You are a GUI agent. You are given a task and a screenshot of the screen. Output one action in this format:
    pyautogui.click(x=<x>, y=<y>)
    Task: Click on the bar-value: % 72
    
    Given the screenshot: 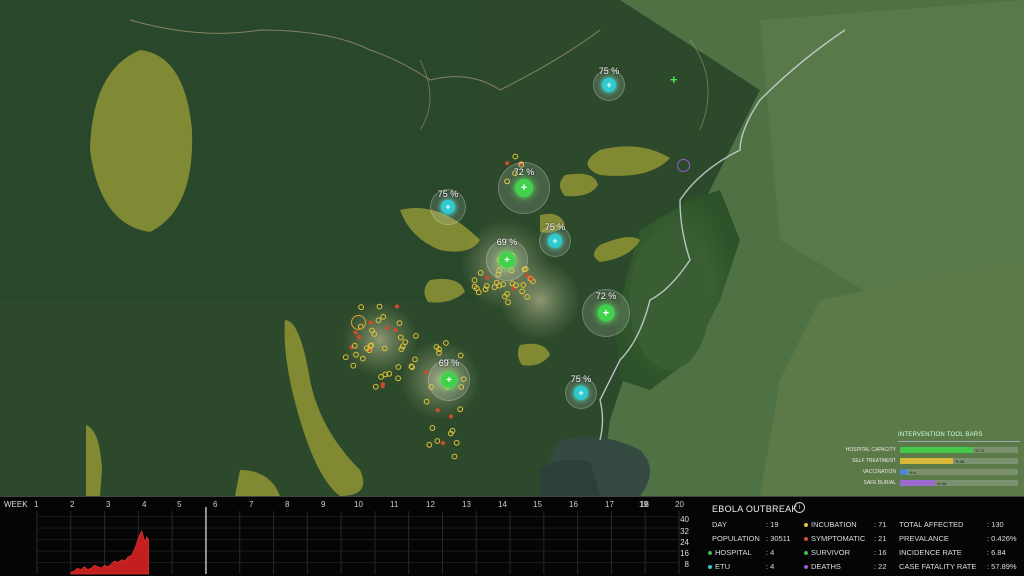 What is the action you would take?
    pyautogui.click(x=980, y=450)
    